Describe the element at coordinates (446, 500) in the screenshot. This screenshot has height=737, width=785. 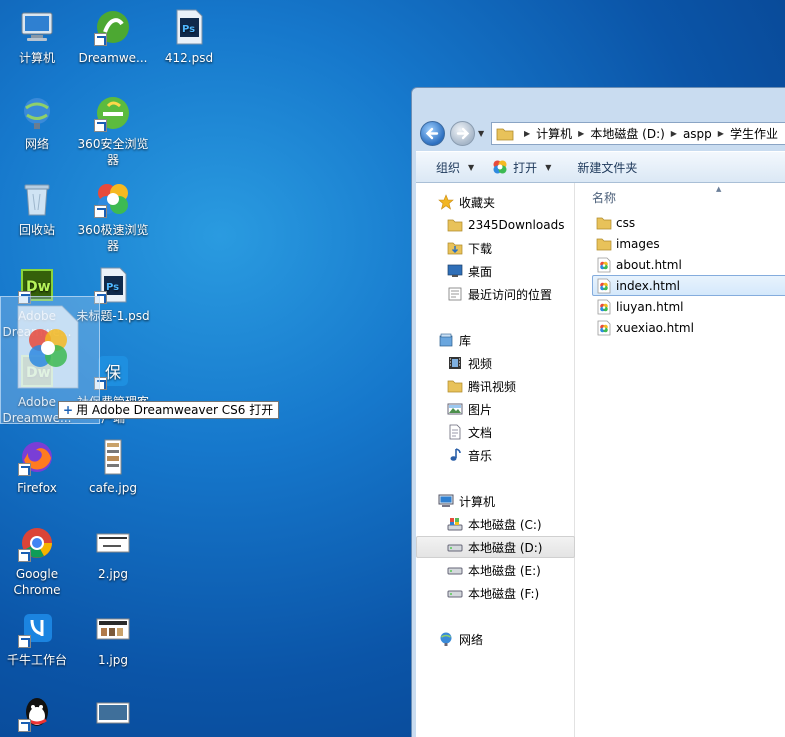
I see `computer-icon` at that location.